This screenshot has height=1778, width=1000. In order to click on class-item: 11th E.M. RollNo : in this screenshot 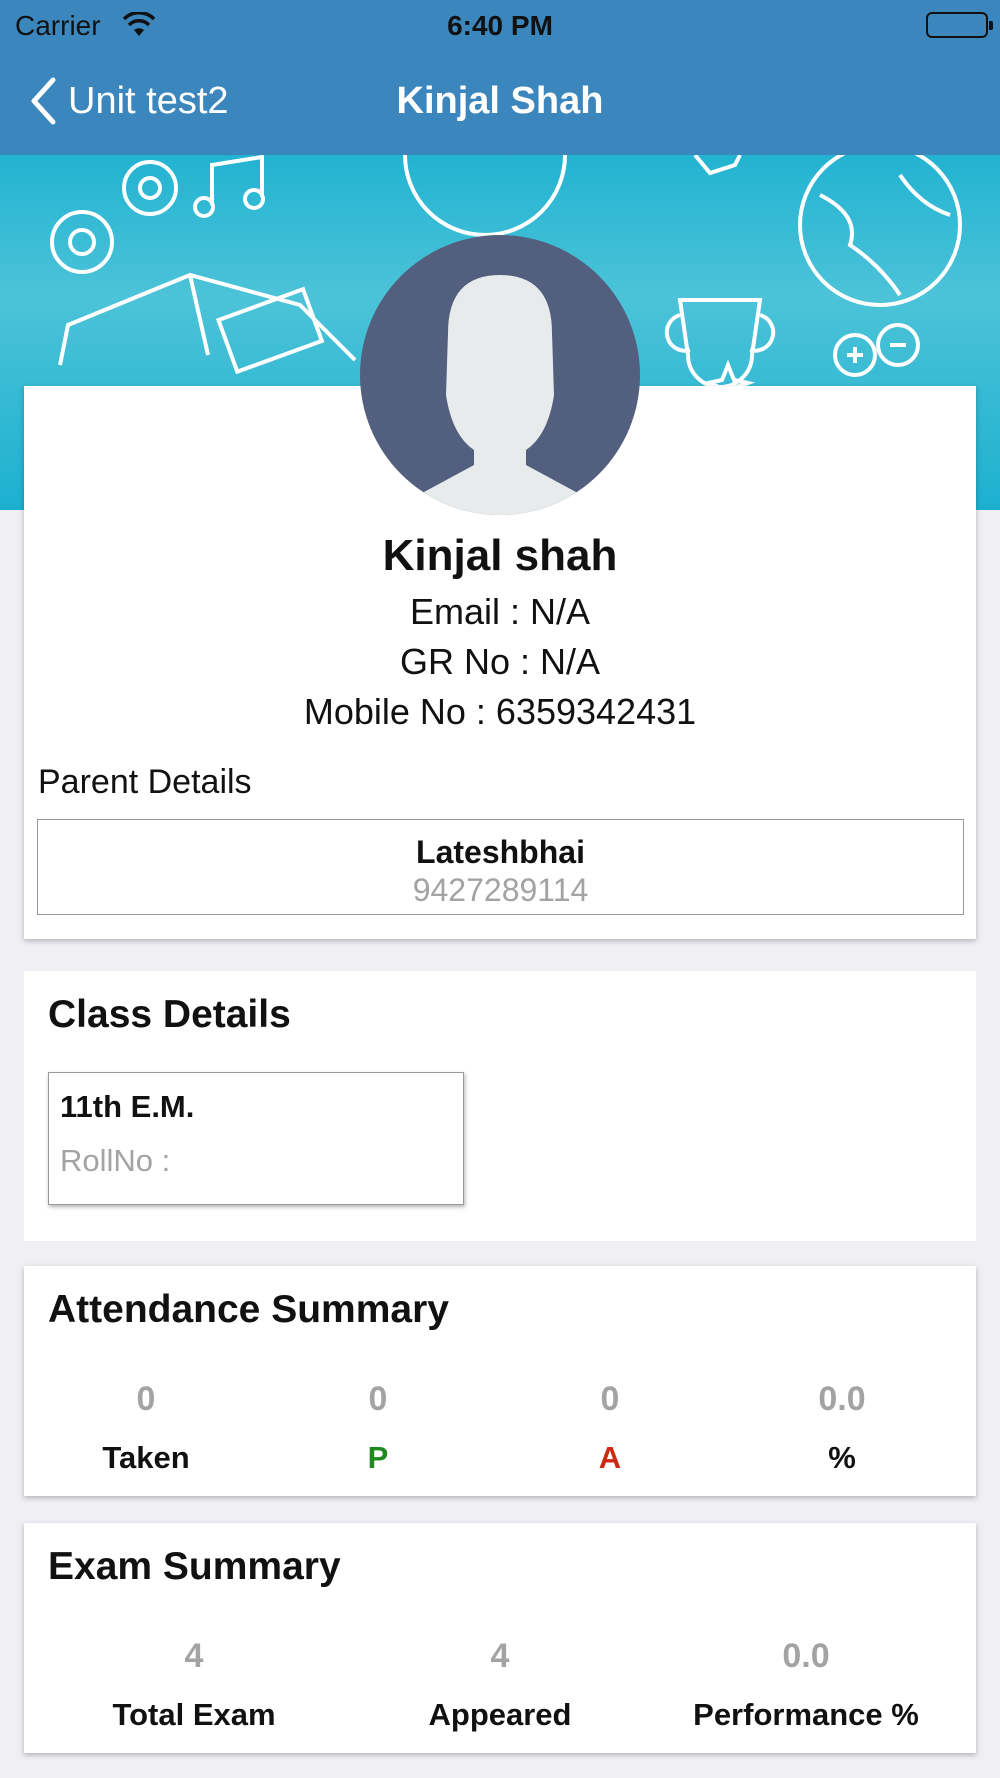, I will do `click(256, 1138)`.